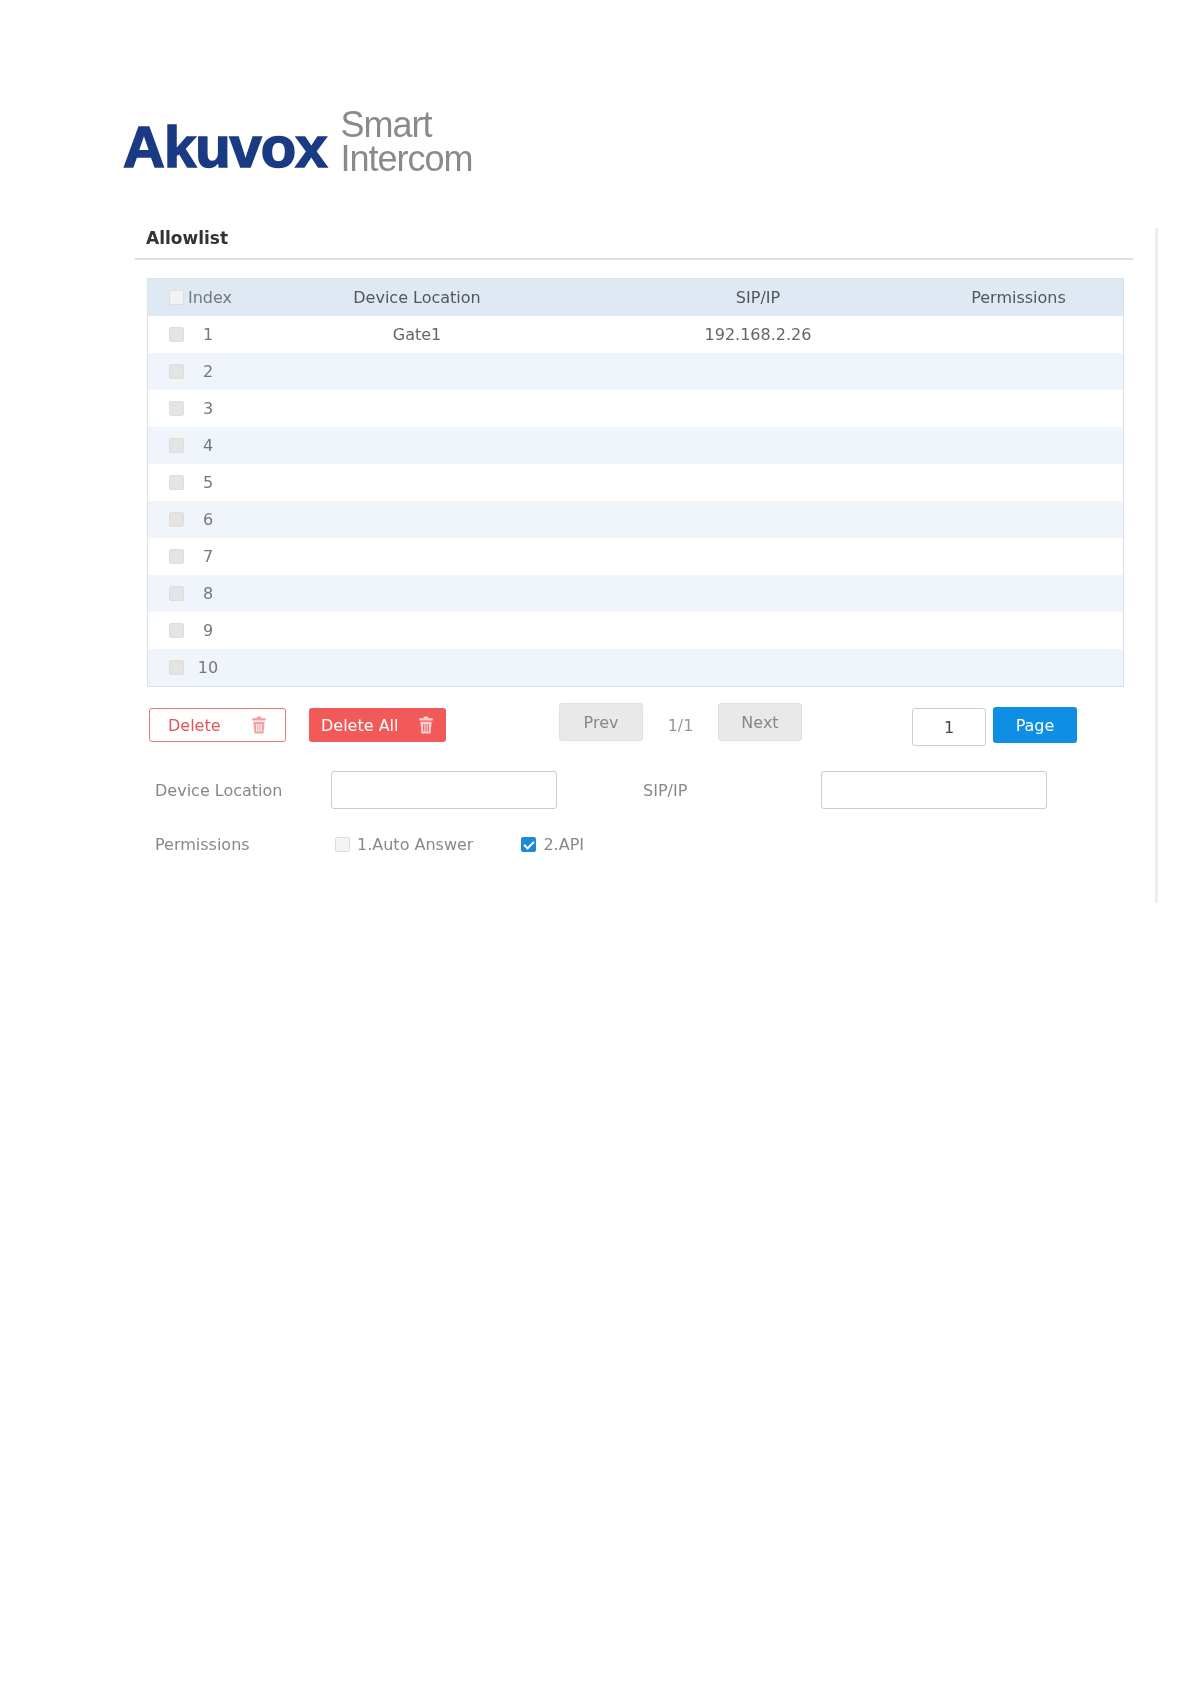 This screenshot has height=1684, width=1191. Describe the element at coordinates (208, 594) in the screenshot. I see `index-cell: 8` at that location.